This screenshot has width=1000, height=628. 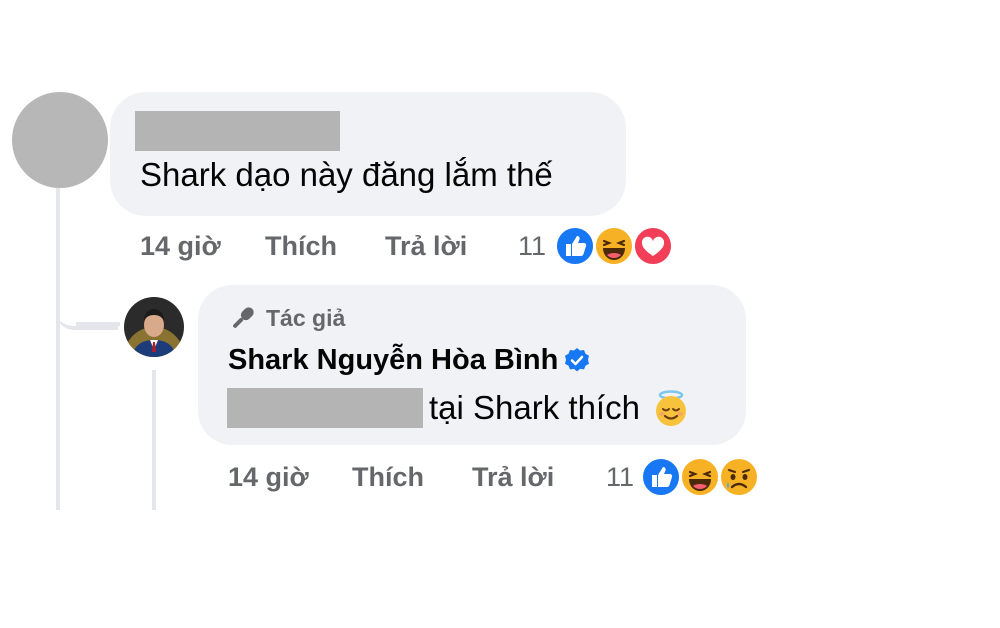 I want to click on commenter-avatar, so click(x=60, y=140).